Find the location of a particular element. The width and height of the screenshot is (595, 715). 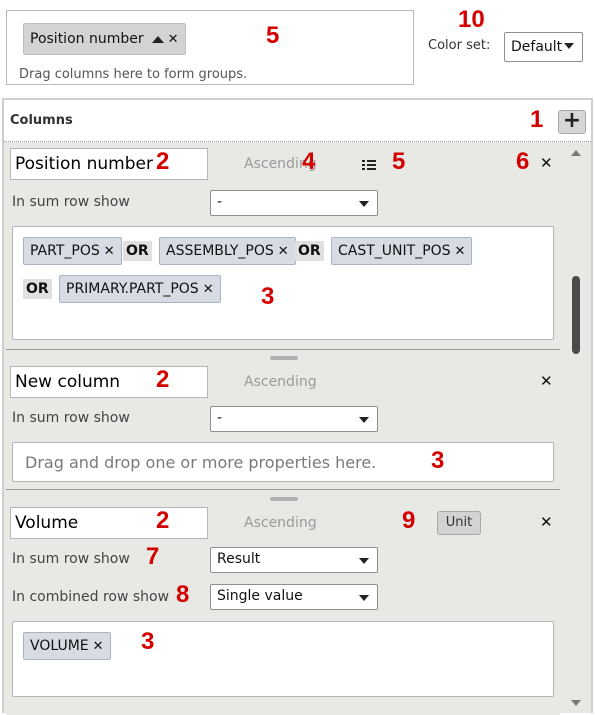

unit-button: Unit is located at coordinates (459, 523).